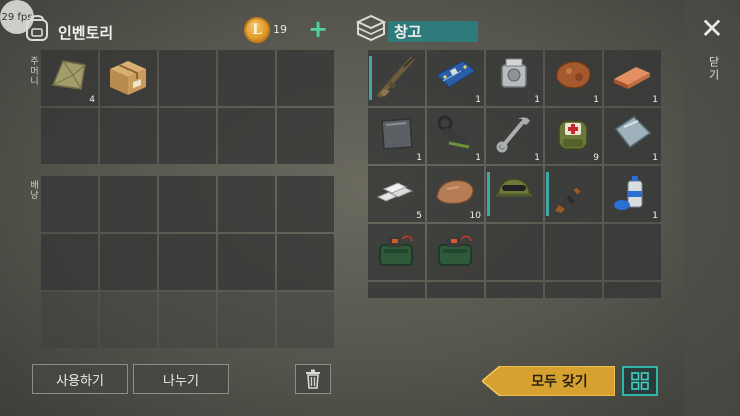  Describe the element at coordinates (396, 194) in the screenshot. I see `item-slot: 5` at that location.